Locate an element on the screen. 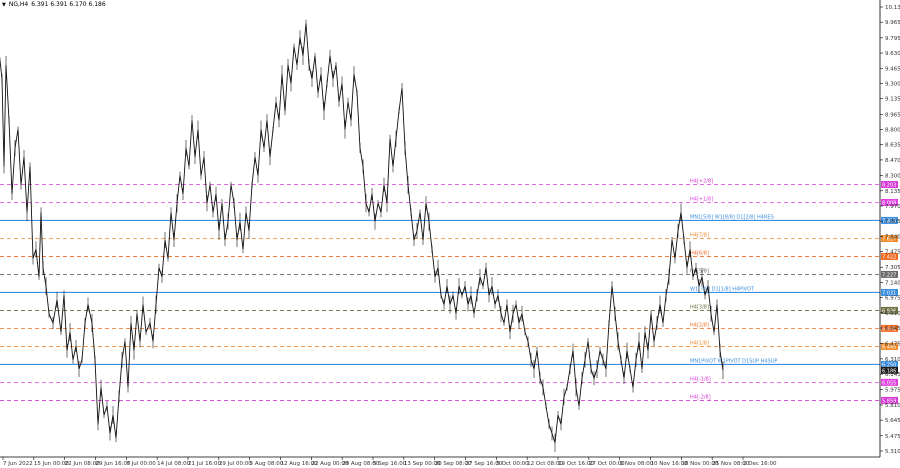  price-tick-label: 8.300 is located at coordinates (892, 177).